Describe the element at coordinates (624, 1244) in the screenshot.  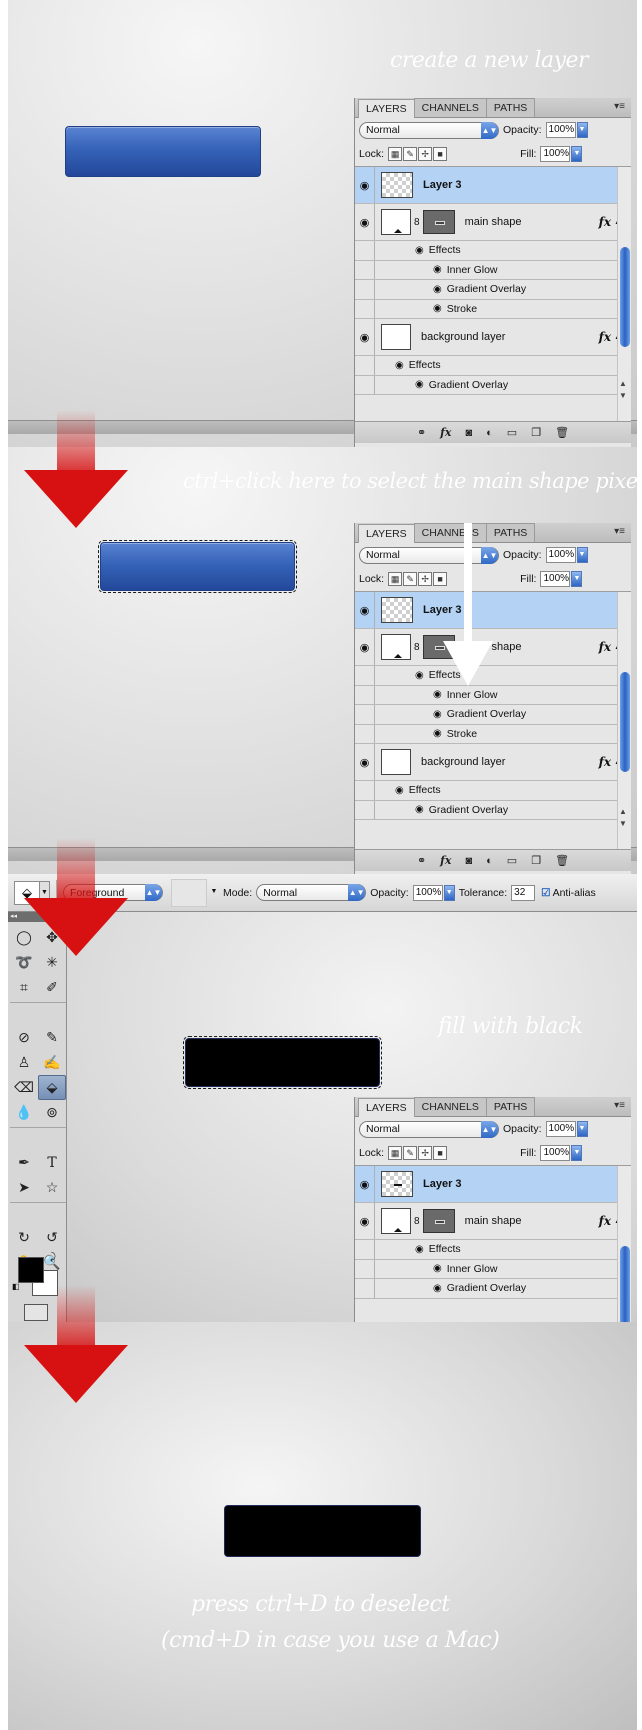
I see `layers-scrollbar` at that location.